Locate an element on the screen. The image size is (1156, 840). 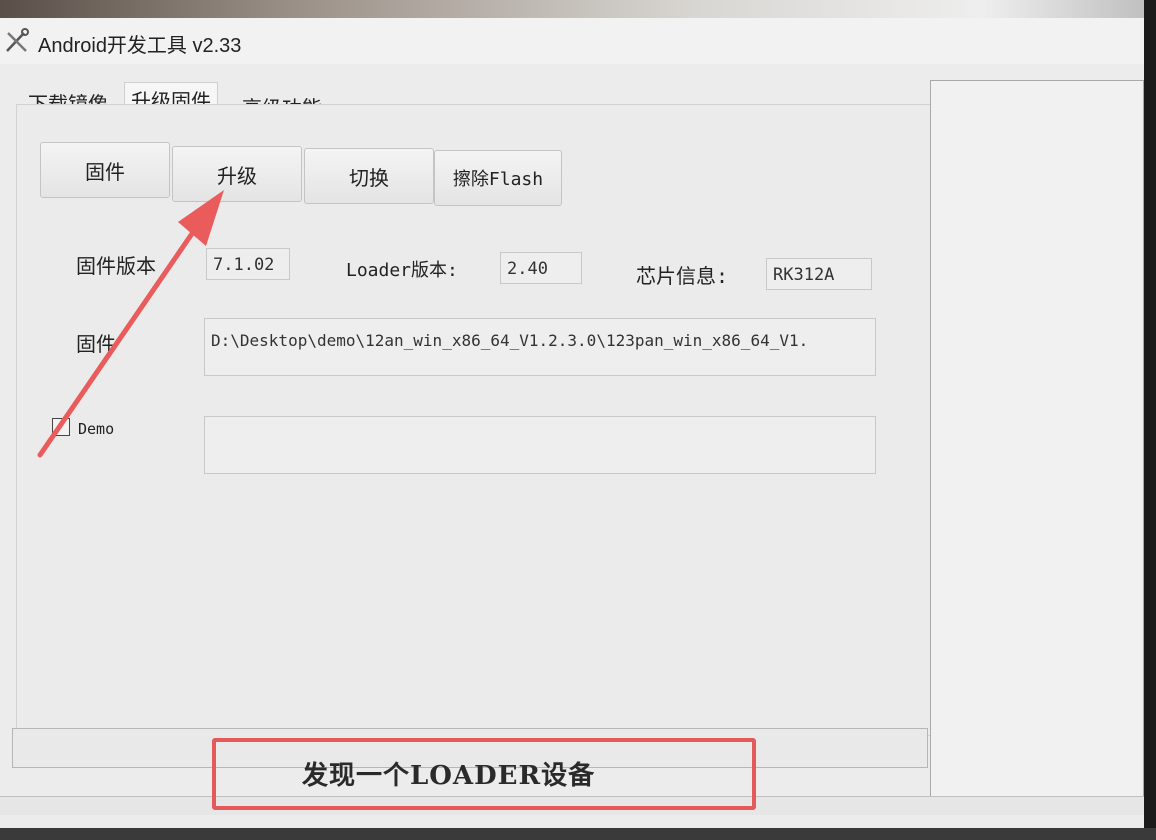
photo-edge-bottom is located at coordinates (578, 834).